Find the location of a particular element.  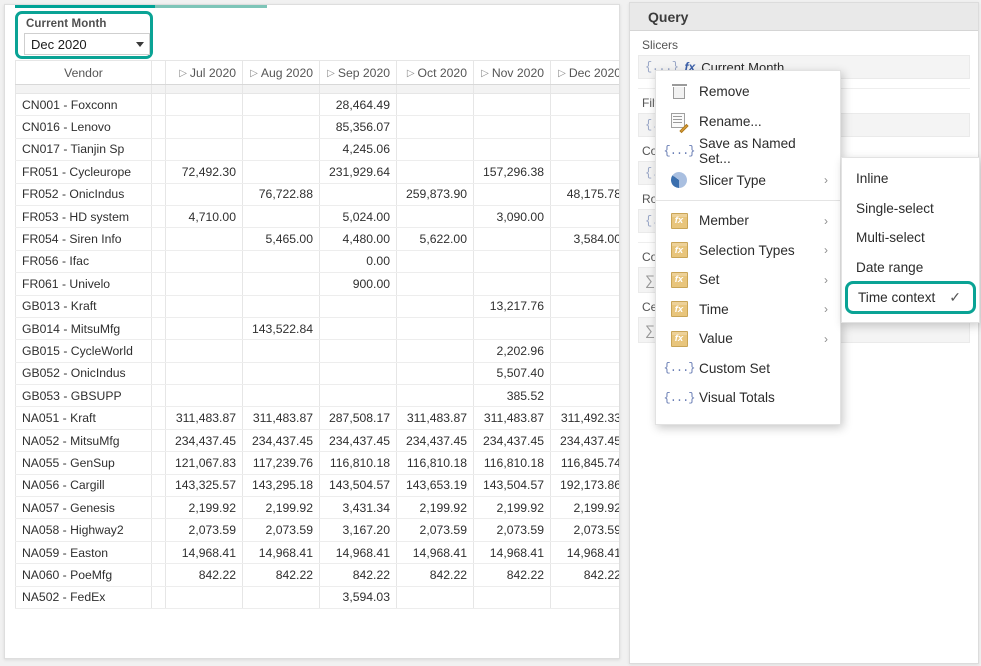

vendor-cell: GB052 - OnicIndus is located at coordinates (83, 374).